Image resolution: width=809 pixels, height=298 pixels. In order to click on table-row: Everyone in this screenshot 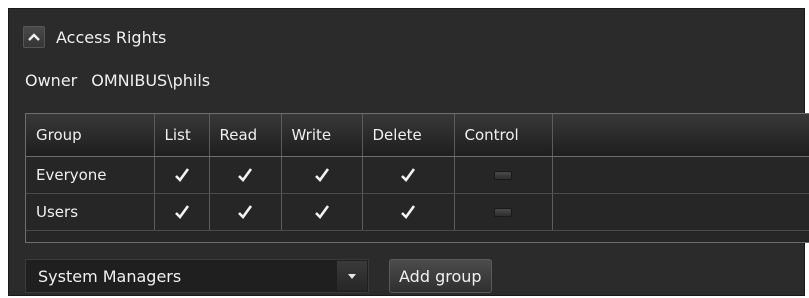, I will do `click(417, 175)`.